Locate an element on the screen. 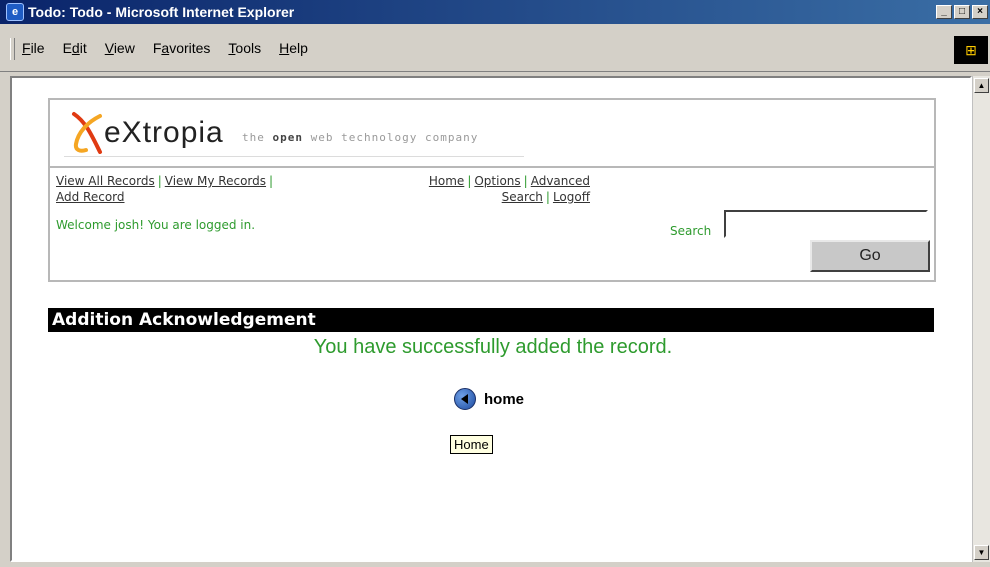 The height and width of the screenshot is (567, 990). welcome-message: Welcome josh! You are logged in. is located at coordinates (156, 225).